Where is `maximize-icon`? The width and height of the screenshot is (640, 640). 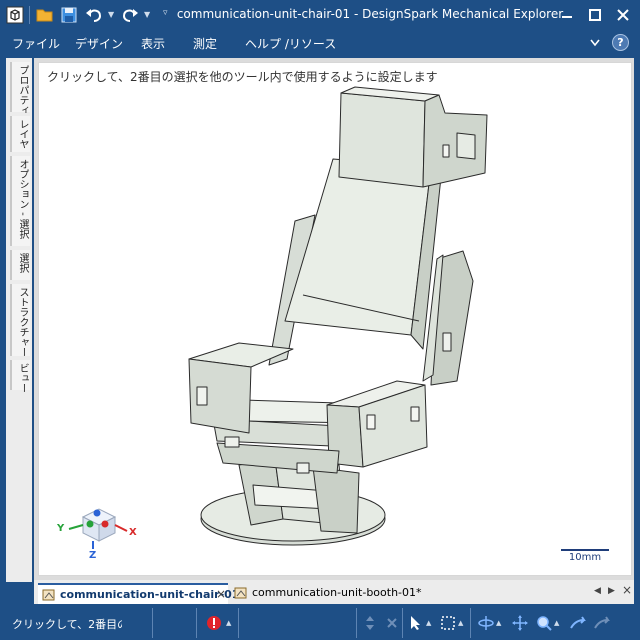
maximize-icon is located at coordinates (595, 15).